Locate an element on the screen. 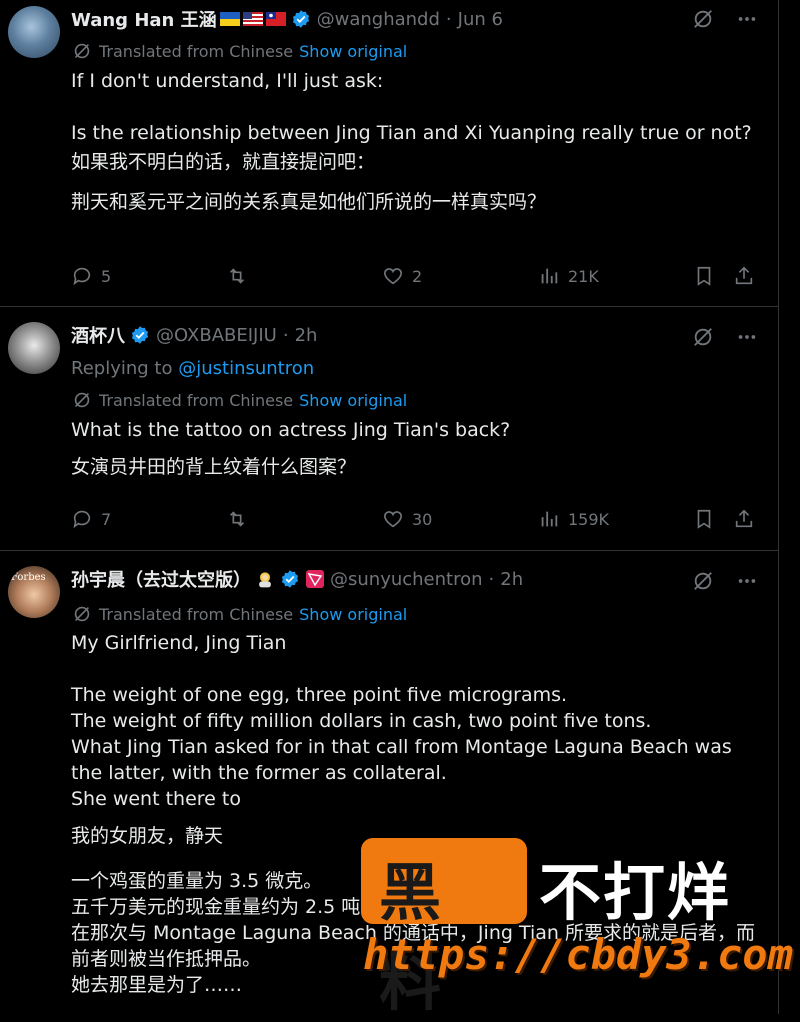  views-button: 159K is located at coordinates (573, 519).